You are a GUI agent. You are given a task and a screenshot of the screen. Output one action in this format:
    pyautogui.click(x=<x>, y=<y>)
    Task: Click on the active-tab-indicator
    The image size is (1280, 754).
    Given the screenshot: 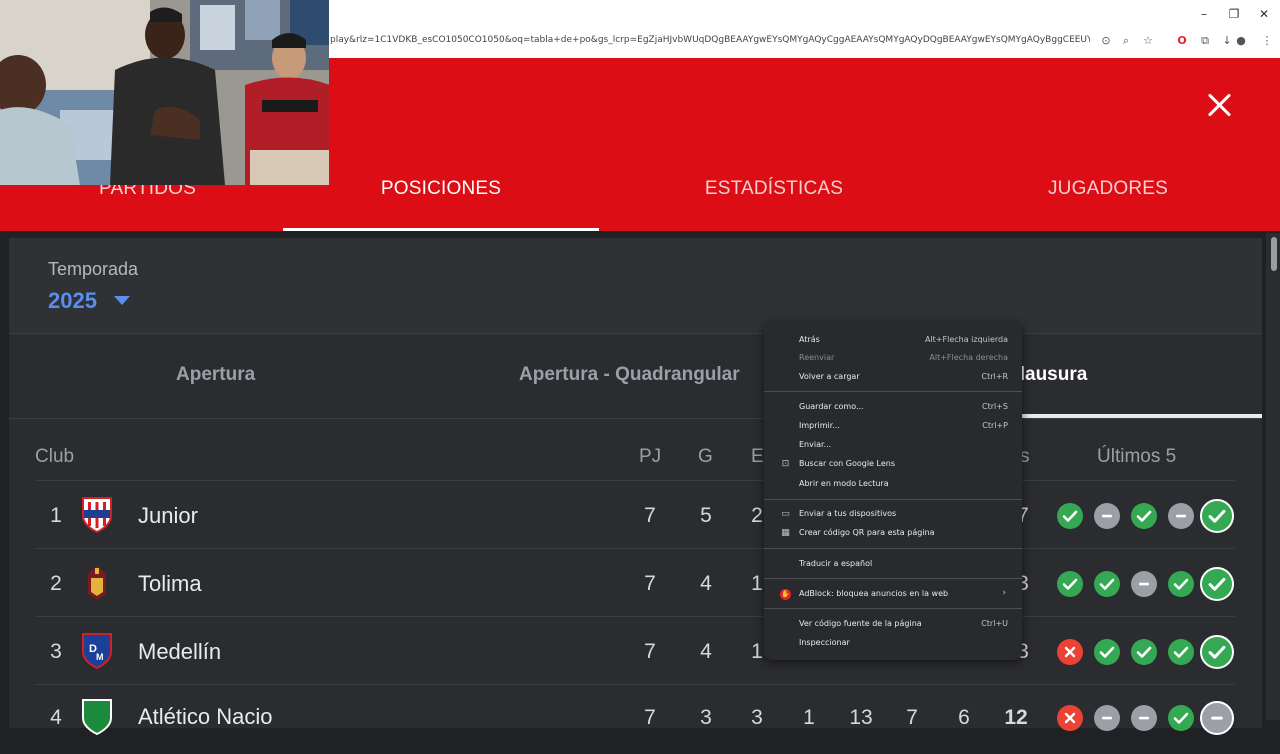 What is the action you would take?
    pyautogui.click(x=441, y=229)
    